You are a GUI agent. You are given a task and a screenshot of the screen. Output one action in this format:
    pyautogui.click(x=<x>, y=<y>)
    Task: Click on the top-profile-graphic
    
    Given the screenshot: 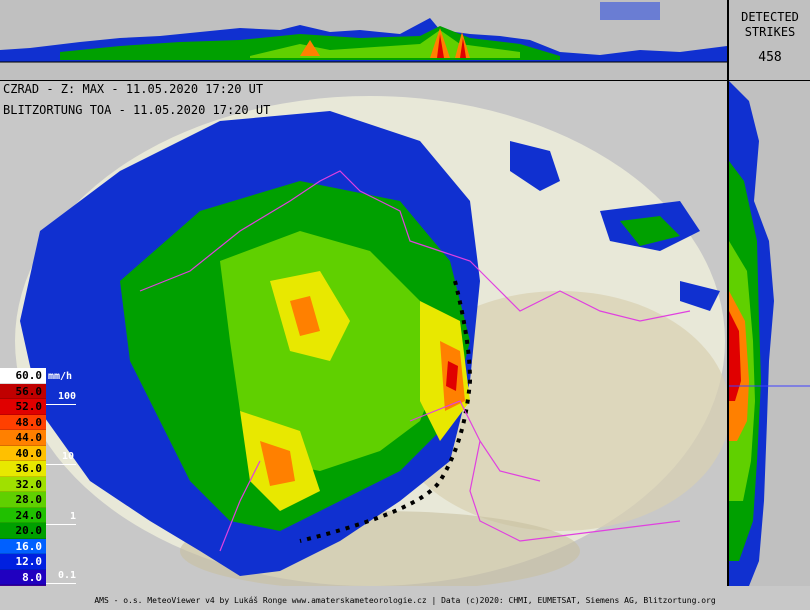 What is the action you would take?
    pyautogui.click(x=363, y=32)
    